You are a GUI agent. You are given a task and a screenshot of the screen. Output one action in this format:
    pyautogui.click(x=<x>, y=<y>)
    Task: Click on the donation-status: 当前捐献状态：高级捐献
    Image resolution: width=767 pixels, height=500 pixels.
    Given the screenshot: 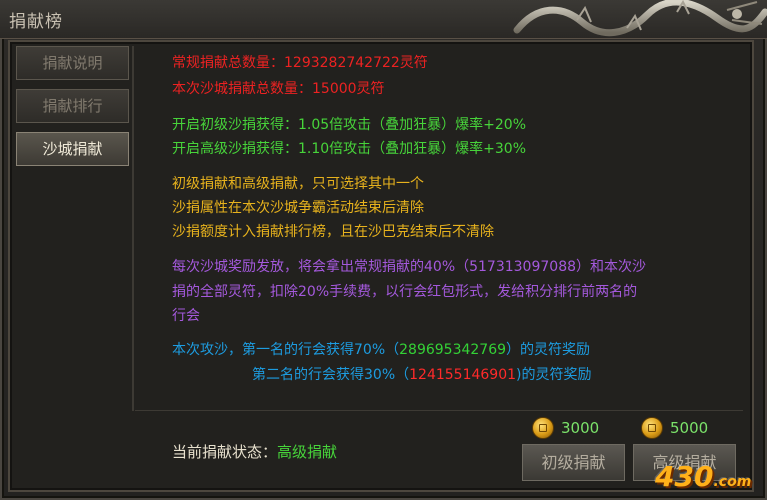 What is the action you would take?
    pyautogui.click(x=254, y=451)
    